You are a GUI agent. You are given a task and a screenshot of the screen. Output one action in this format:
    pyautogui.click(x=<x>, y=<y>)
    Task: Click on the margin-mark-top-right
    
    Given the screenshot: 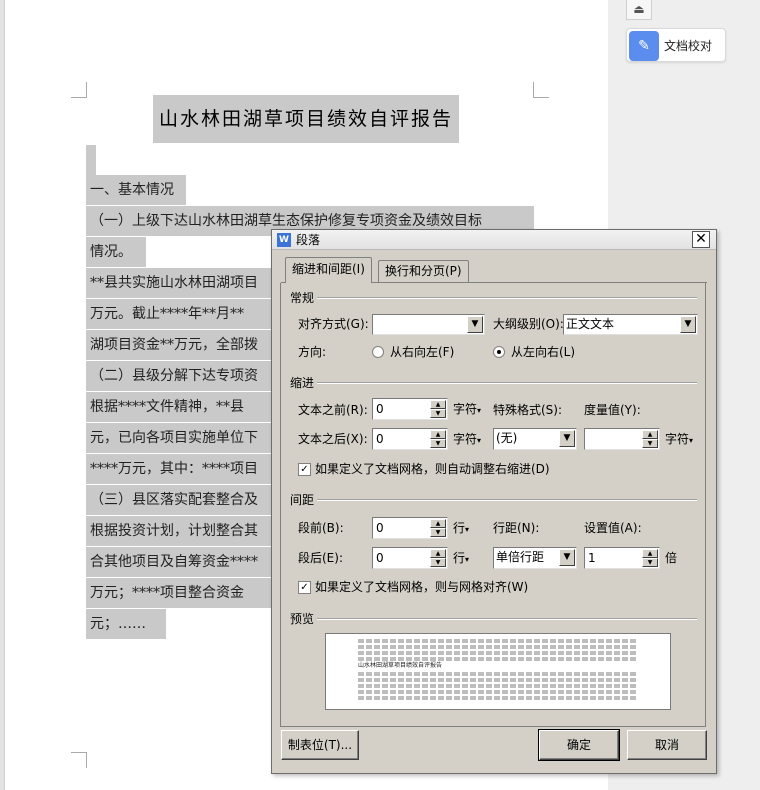 What is the action you would take?
    pyautogui.click(x=541, y=90)
    